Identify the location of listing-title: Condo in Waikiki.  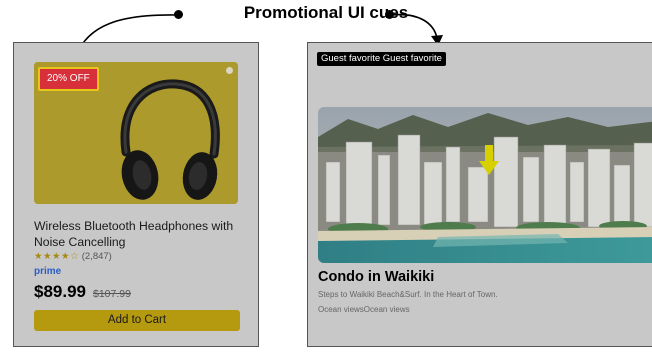
(376, 277).